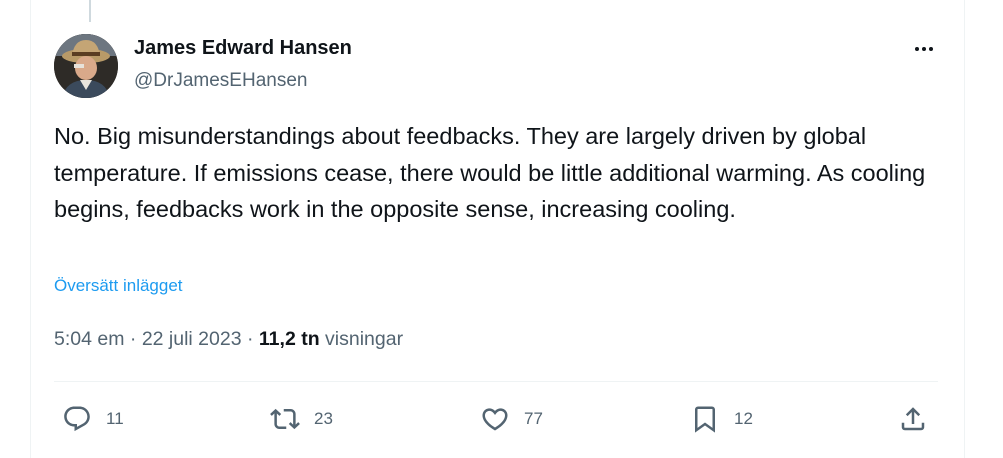 The width and height of the screenshot is (1003, 458). I want to click on retweet-button: 23, so click(301, 419).